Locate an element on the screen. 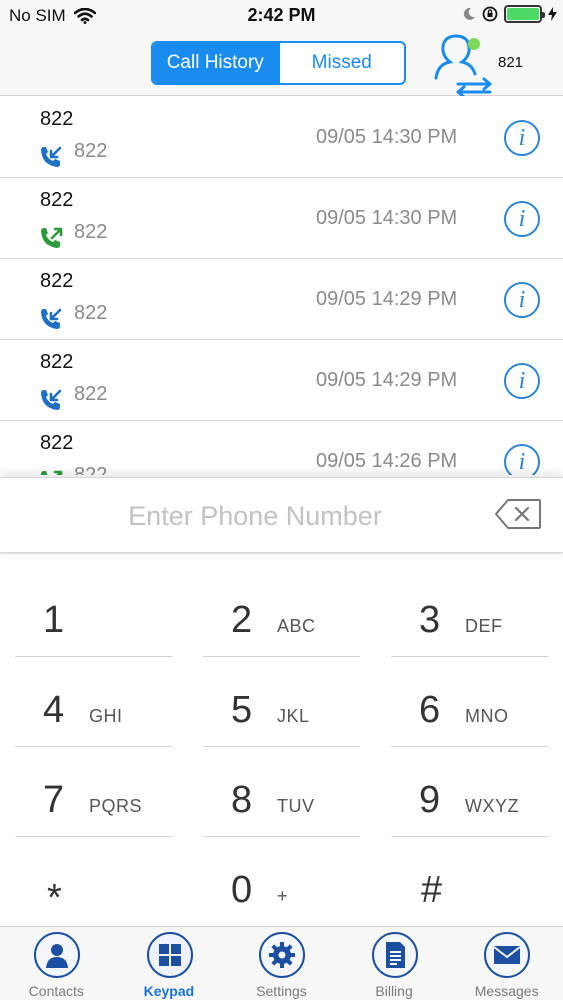 The height and width of the screenshot is (1000, 563). number-entry-bar is located at coordinates (281, 515).